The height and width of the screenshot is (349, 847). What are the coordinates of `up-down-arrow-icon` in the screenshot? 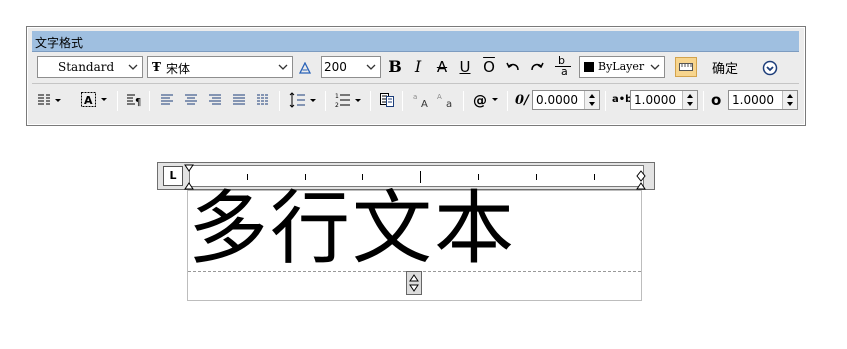 It's located at (414, 283).